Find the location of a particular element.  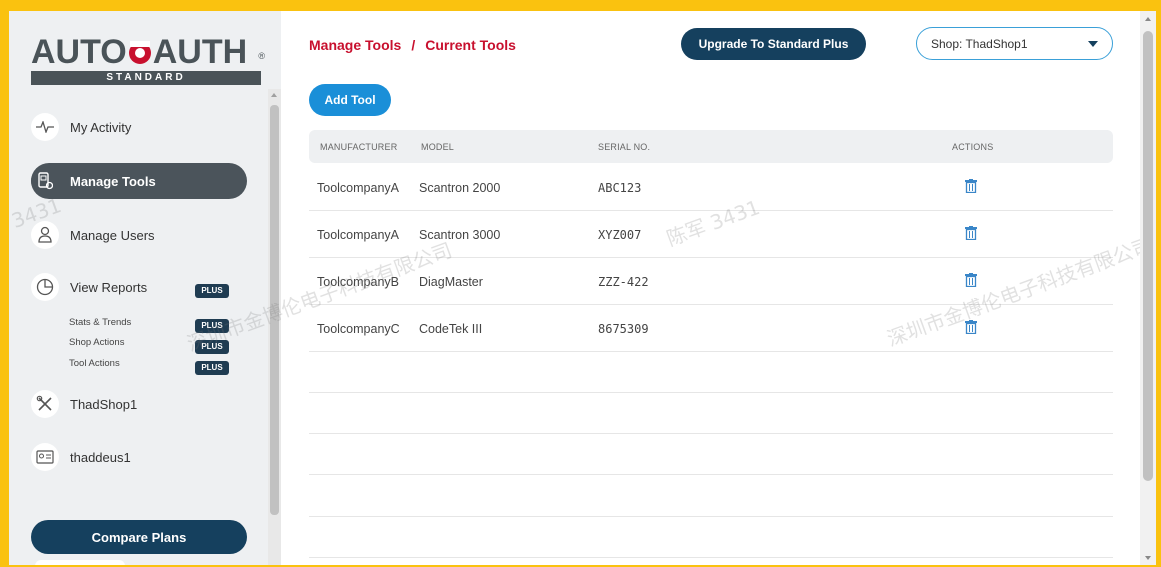

breadcrumb-current-tools: Current Tools is located at coordinates (470, 45).